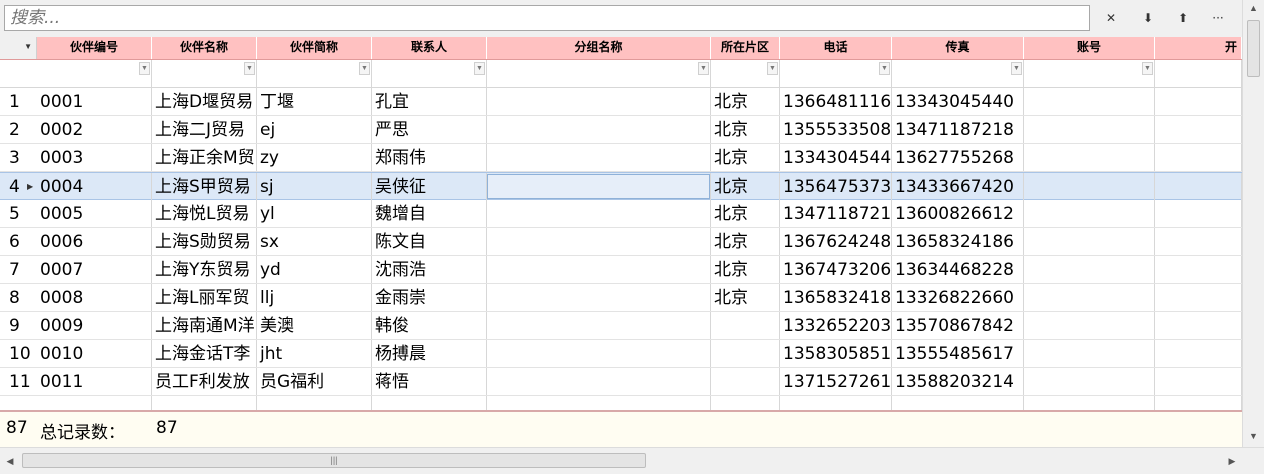  Describe the element at coordinates (632, 460) in the screenshot. I see `horizontal-scrollbar: ◀ ||| ▶` at that location.